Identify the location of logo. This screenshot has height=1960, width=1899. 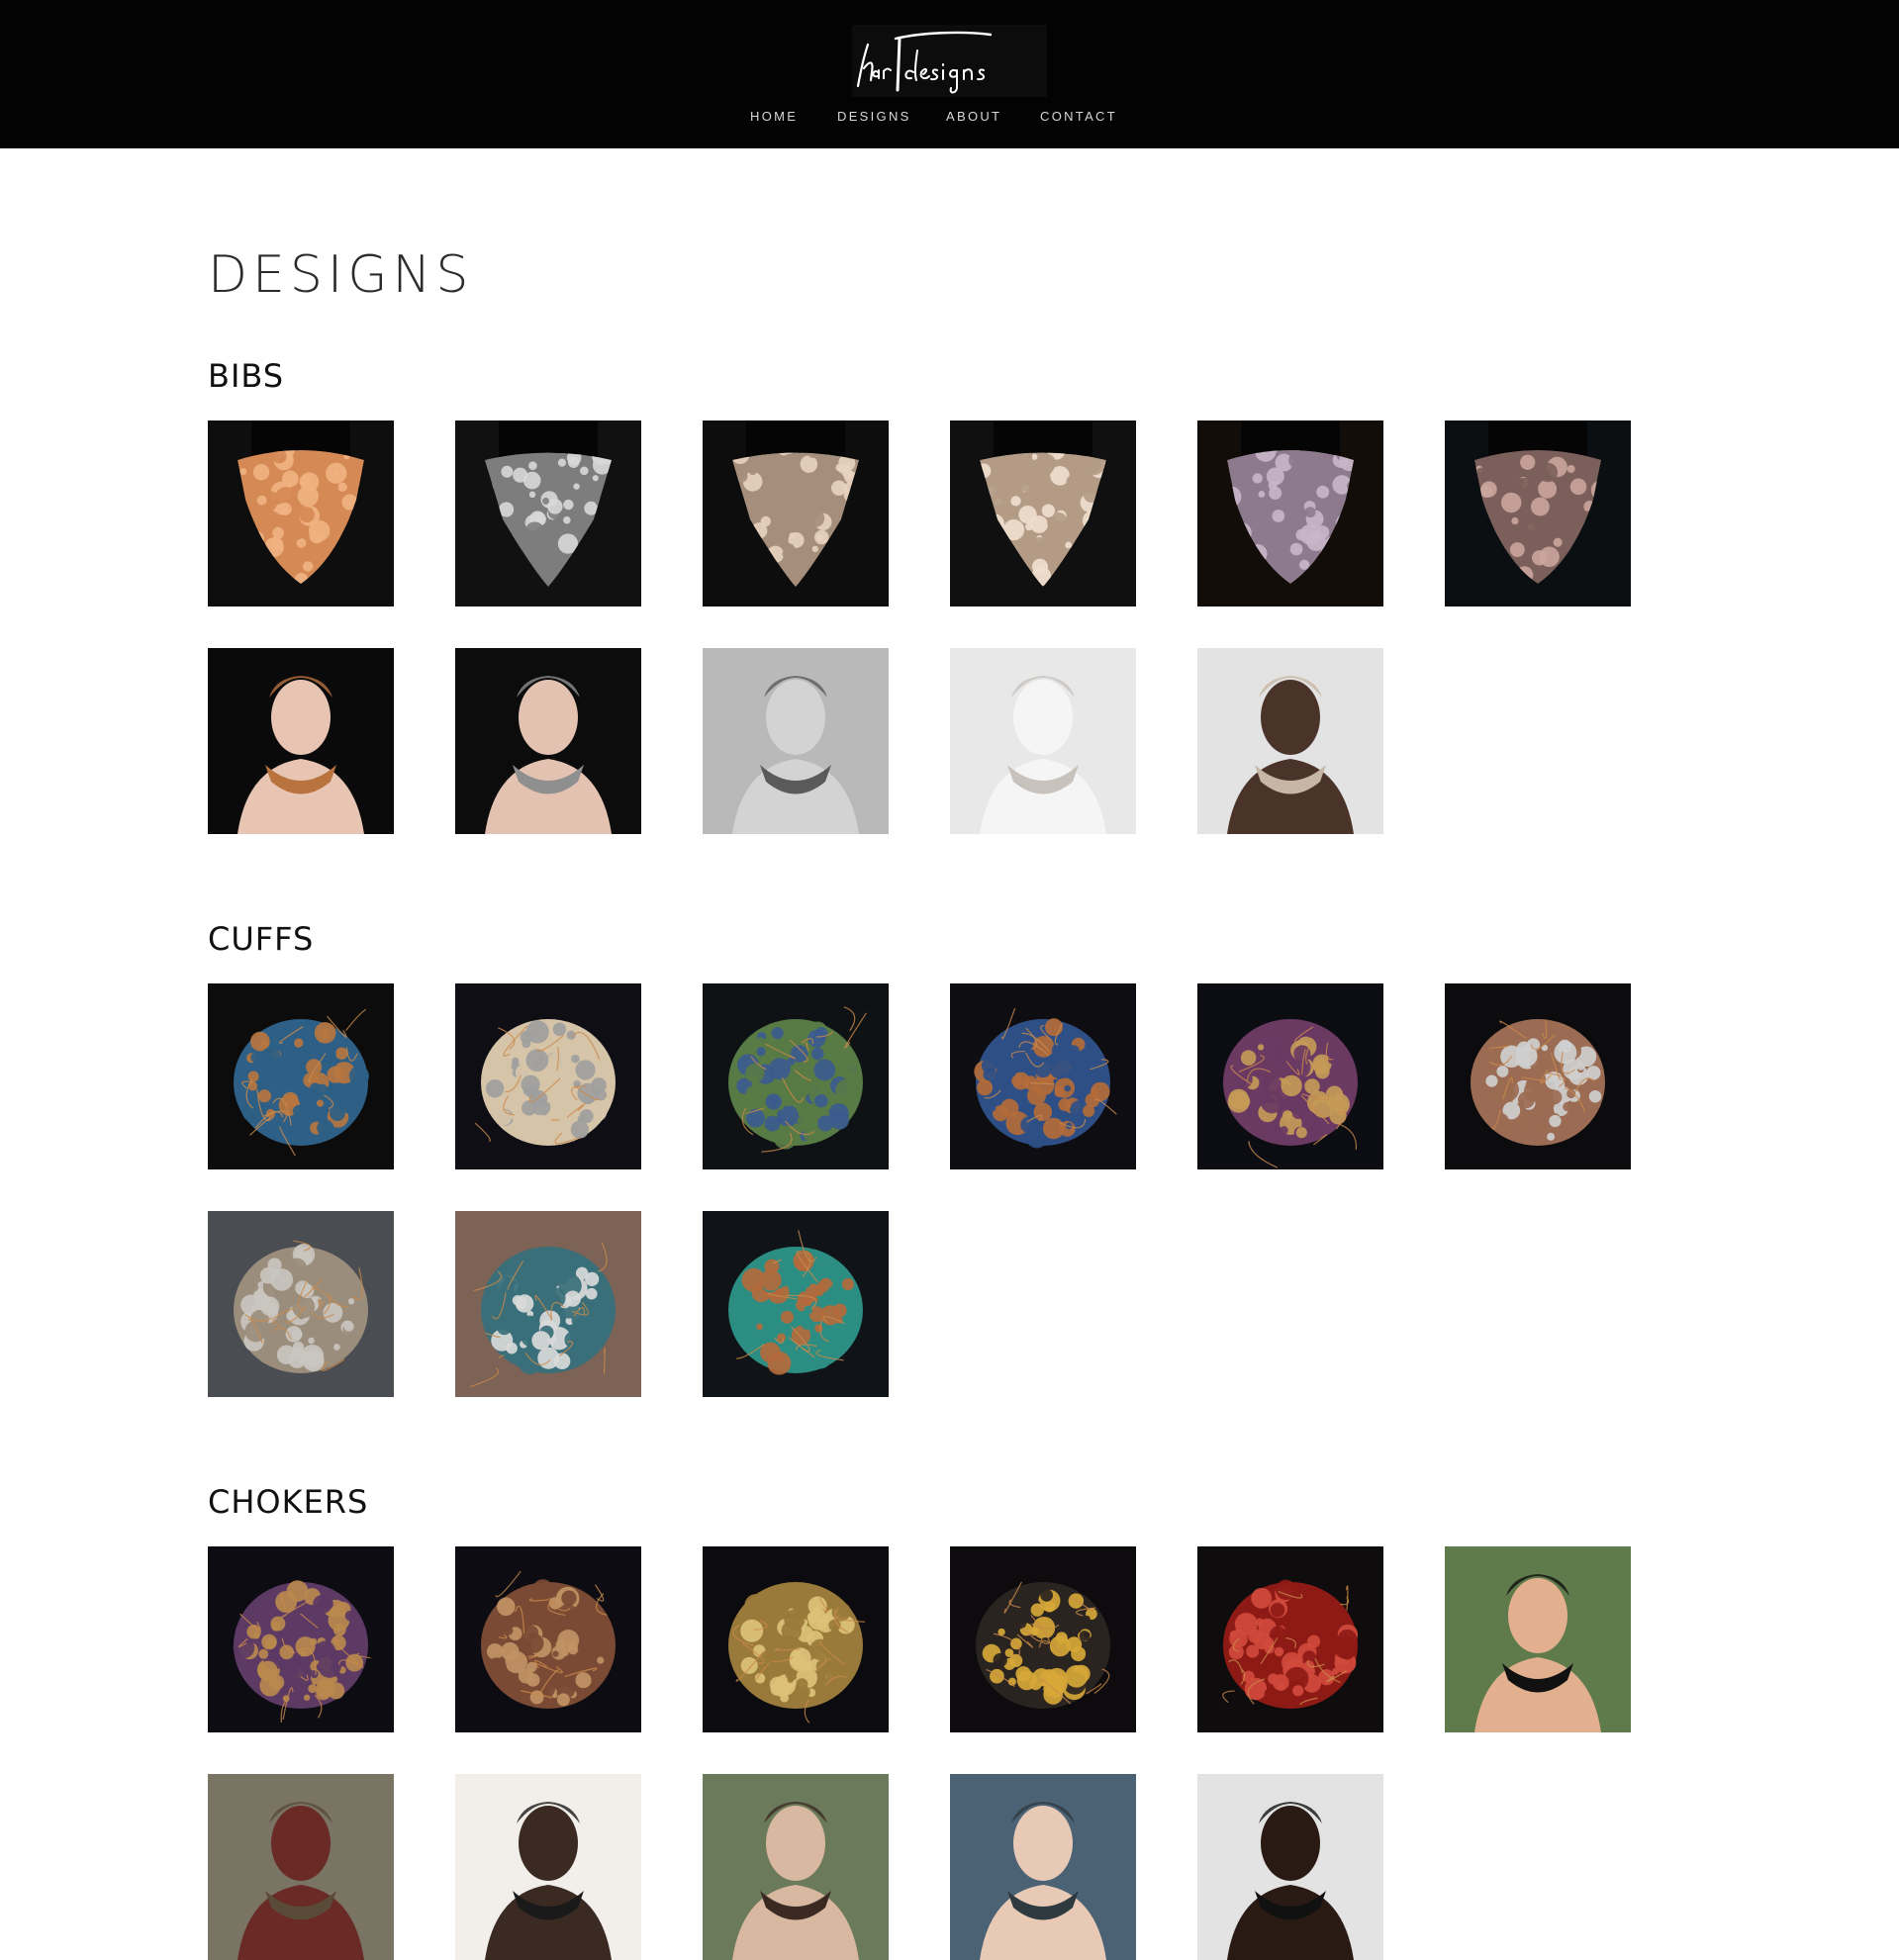
(949, 61).